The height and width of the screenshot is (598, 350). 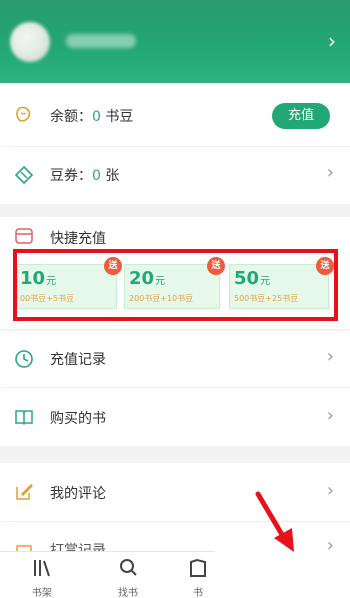 I want to click on card-desc: 00书豆+5书豆, so click(x=47, y=298).